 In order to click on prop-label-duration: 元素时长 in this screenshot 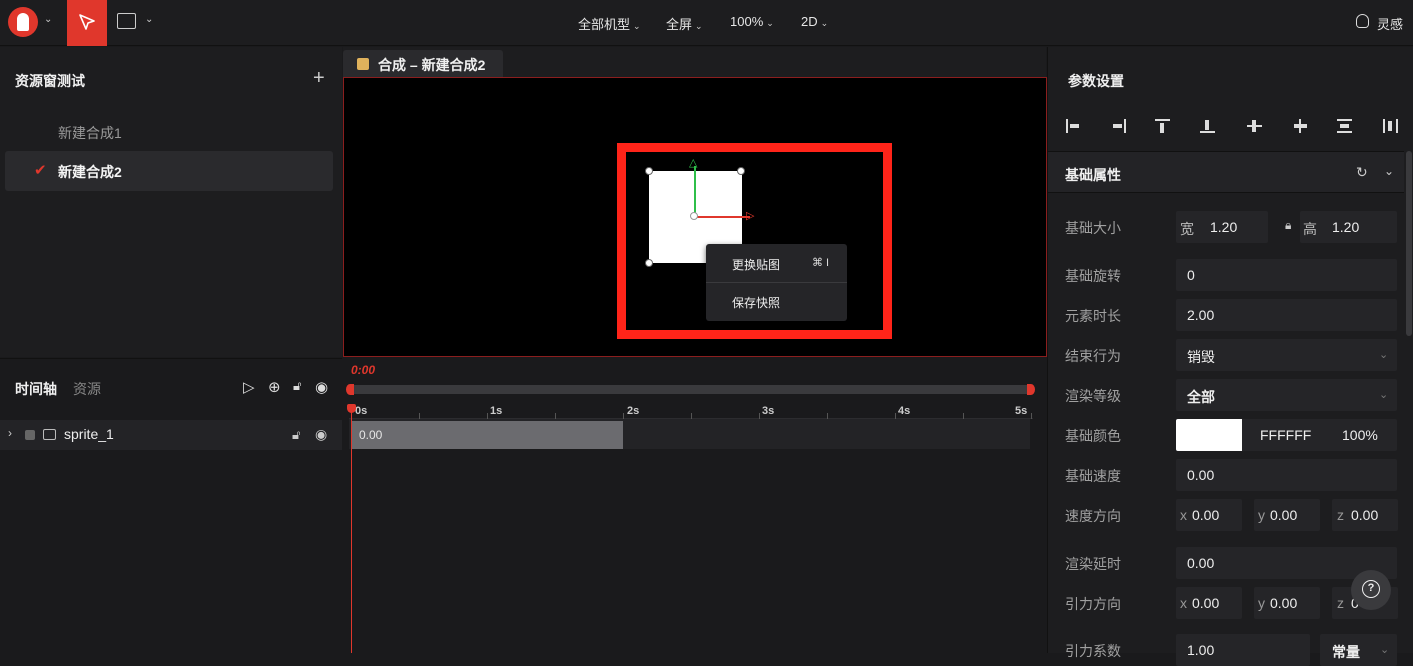, I will do `click(1093, 316)`.